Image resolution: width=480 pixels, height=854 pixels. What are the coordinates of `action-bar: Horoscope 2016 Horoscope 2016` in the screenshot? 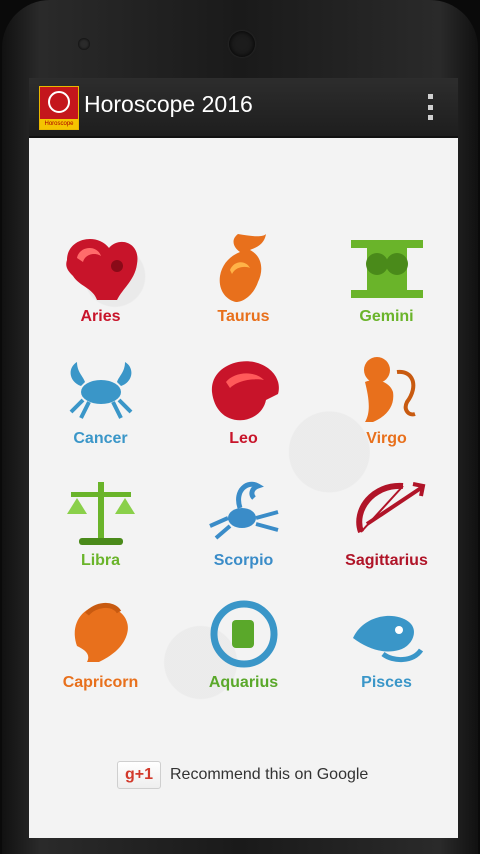 It's located at (243, 108).